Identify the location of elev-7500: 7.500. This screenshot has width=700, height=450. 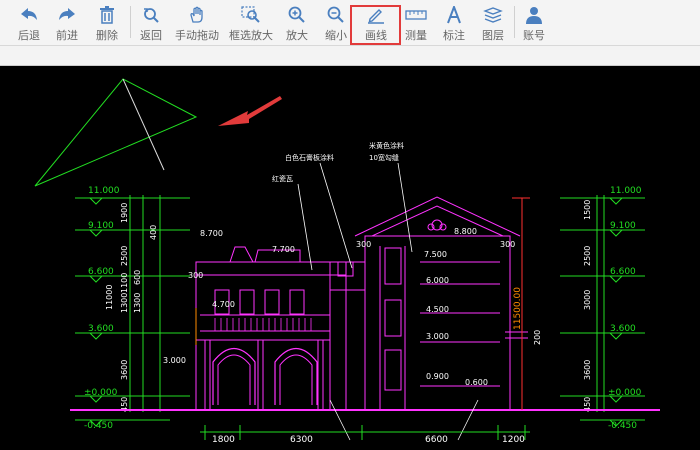
(435, 254).